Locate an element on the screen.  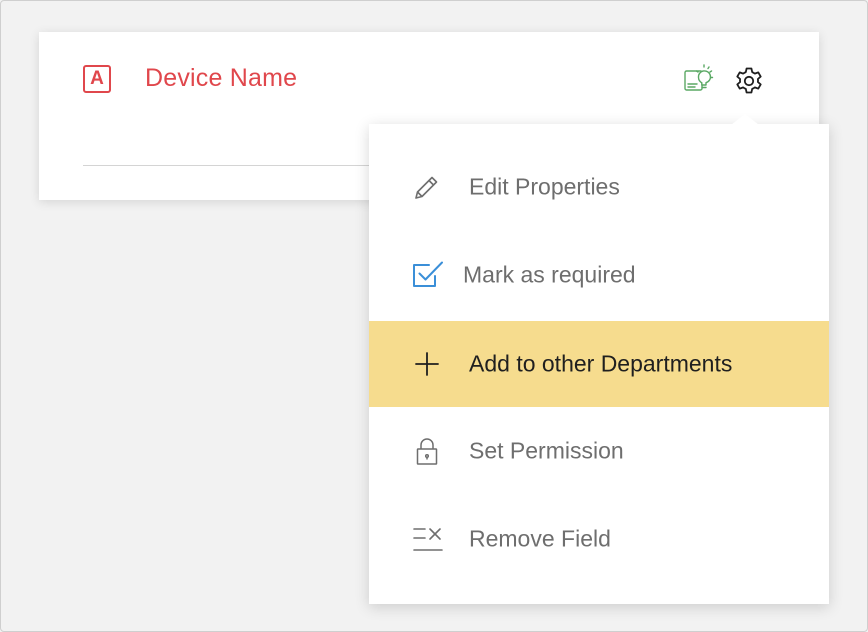
checkbox-checked-icon is located at coordinates (428, 274).